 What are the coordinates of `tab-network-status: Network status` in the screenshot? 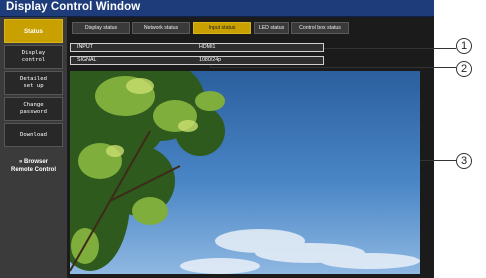 It's located at (161, 28).